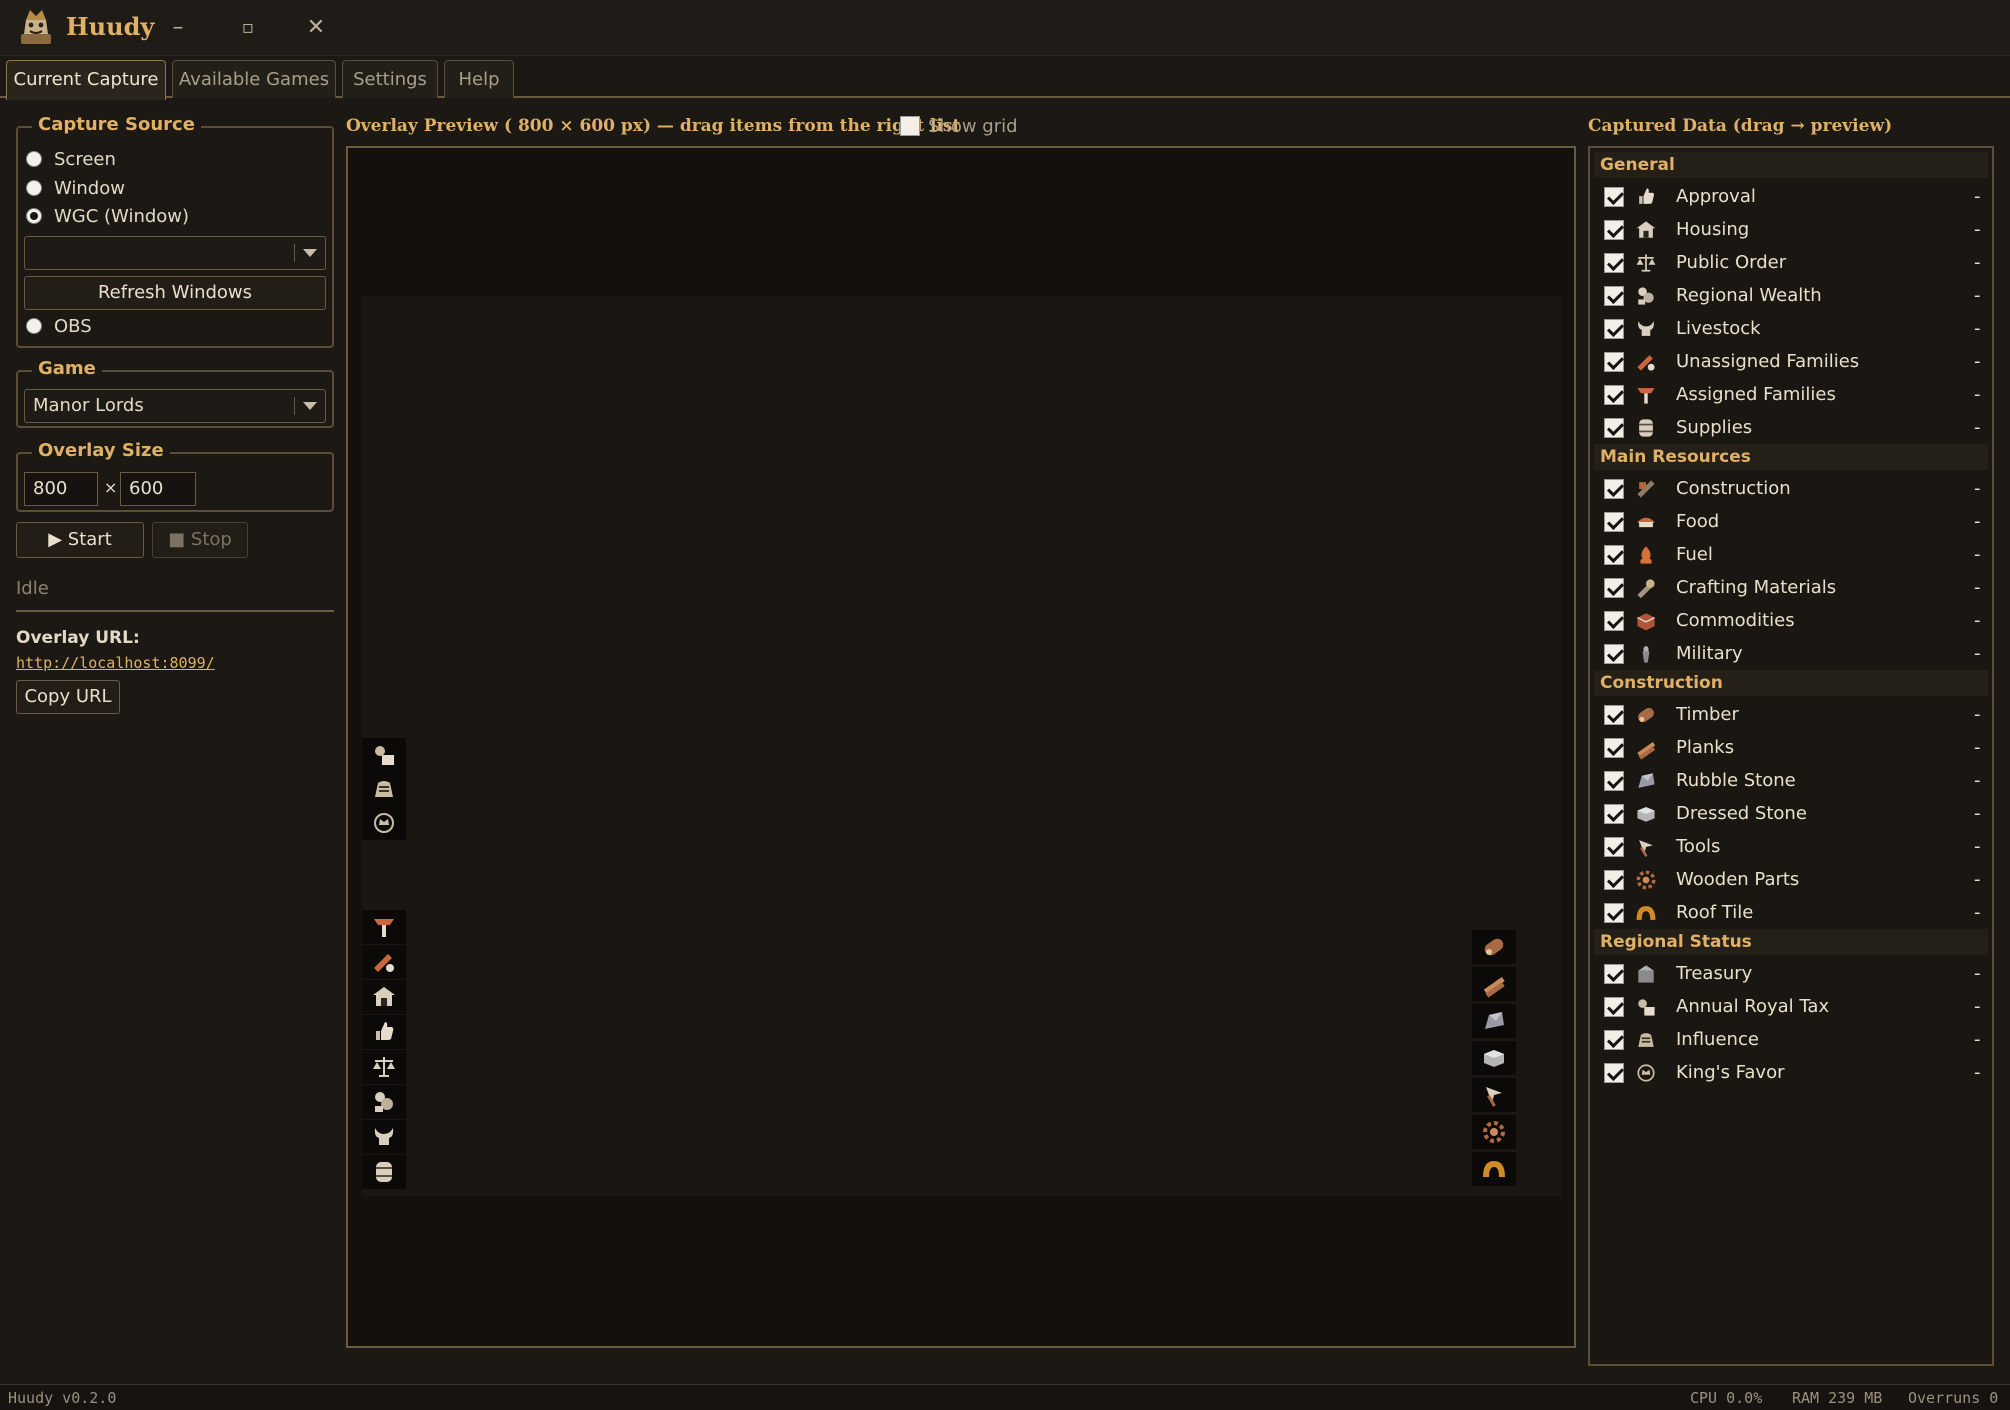 Image resolution: width=2010 pixels, height=1410 pixels. Describe the element at coordinates (175, 406) in the screenshot. I see `game-select: Manor Lords` at that location.